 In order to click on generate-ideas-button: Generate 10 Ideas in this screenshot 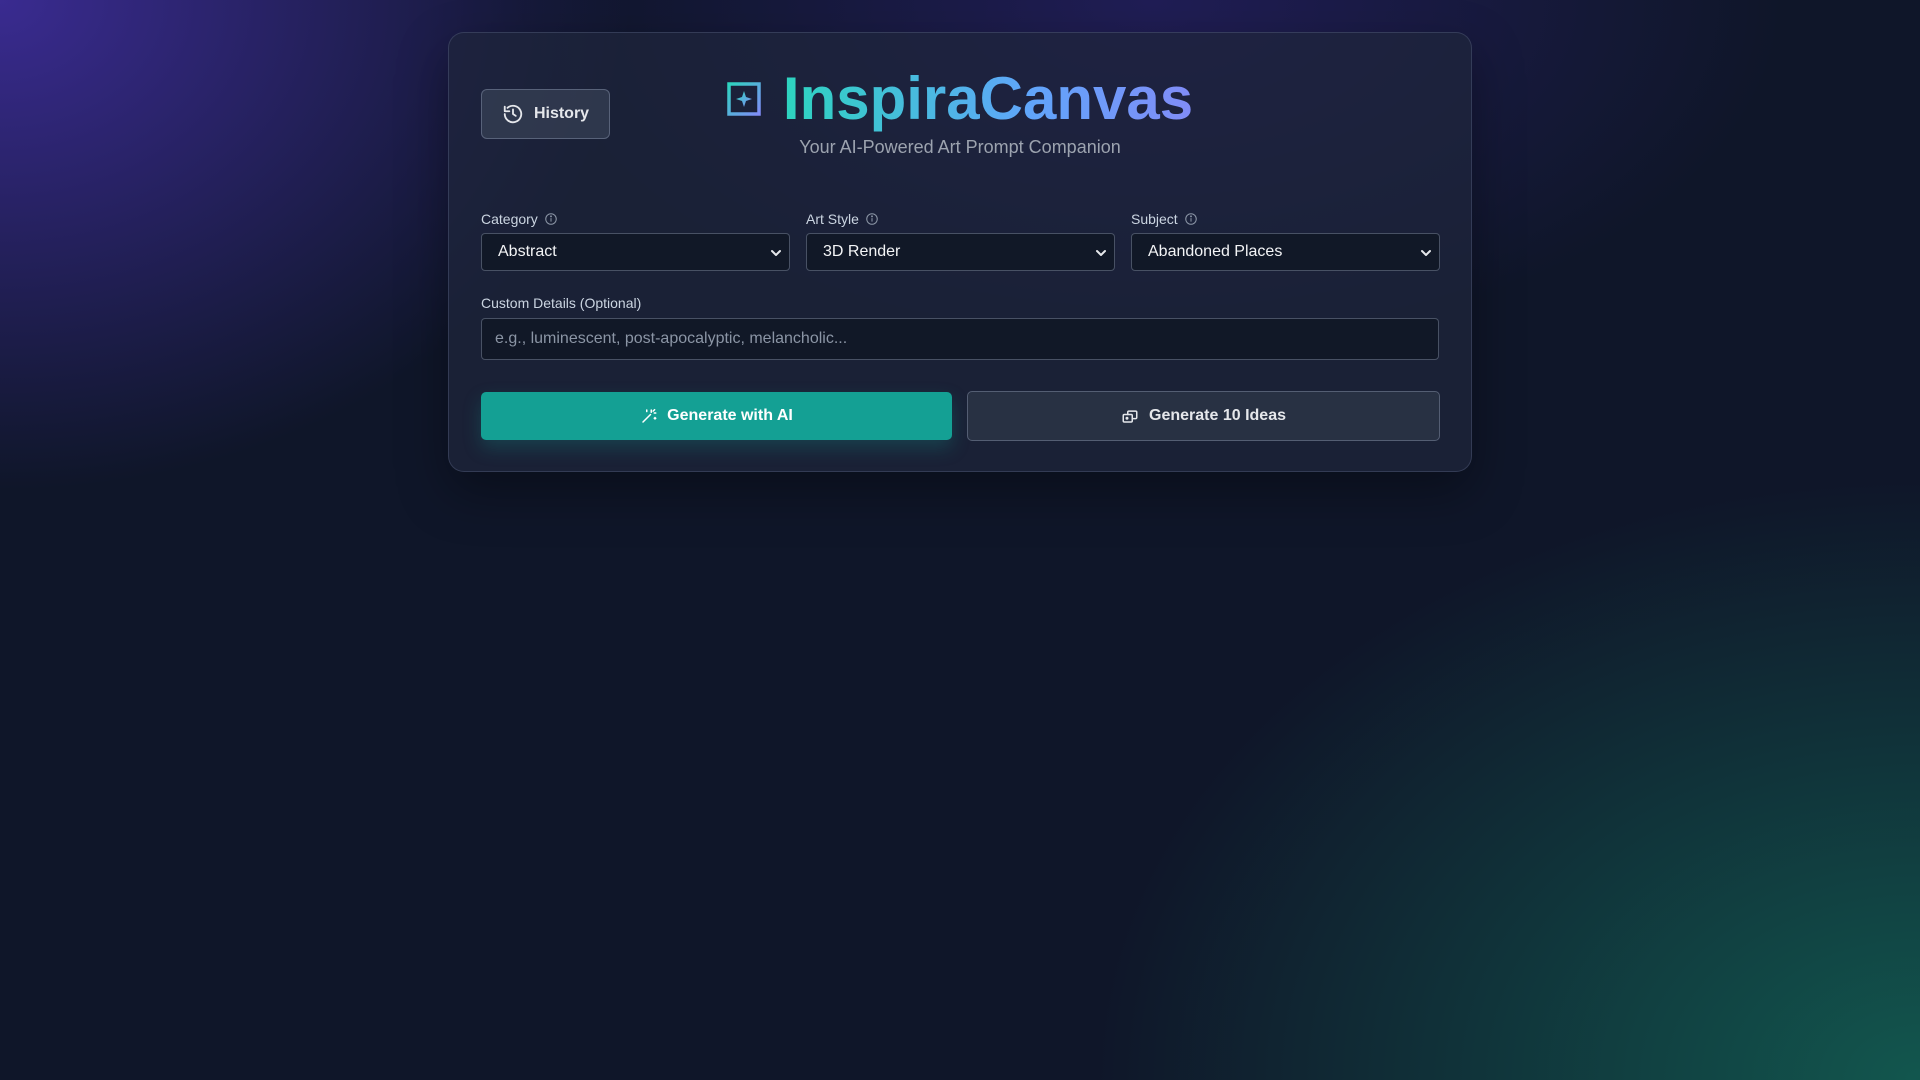, I will do `click(1203, 416)`.